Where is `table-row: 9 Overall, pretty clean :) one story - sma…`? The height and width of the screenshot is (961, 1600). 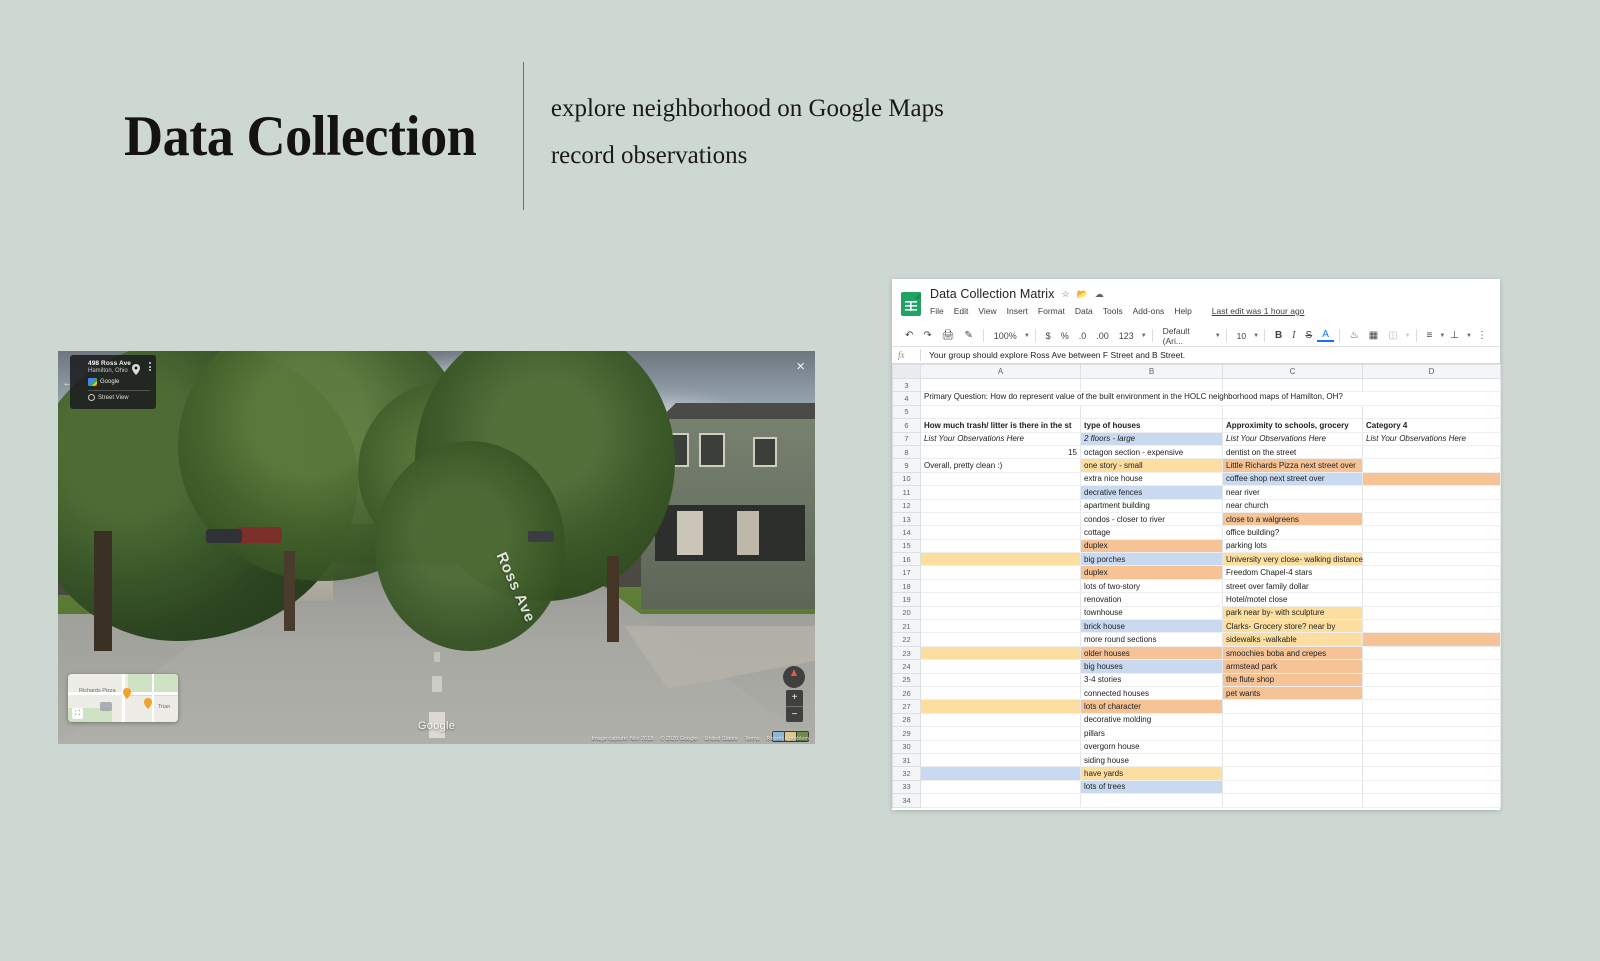 table-row: 9 Overall, pretty clean :) one story - sma… is located at coordinates (1196, 465).